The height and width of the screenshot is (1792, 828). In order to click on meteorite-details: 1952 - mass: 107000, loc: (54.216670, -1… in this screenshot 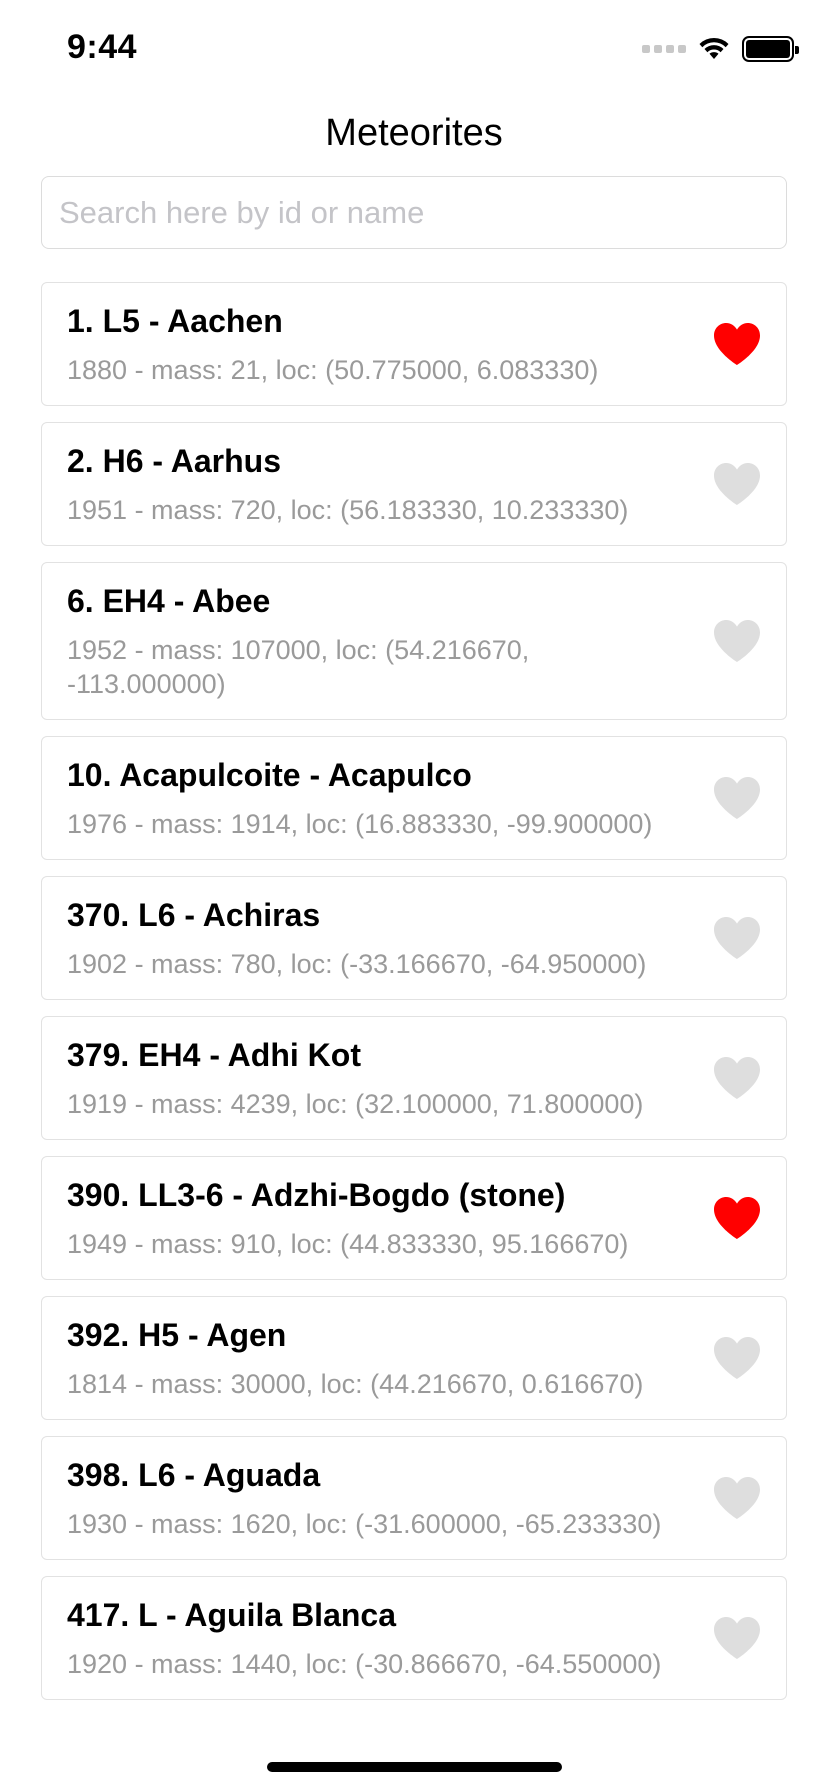, I will do `click(298, 667)`.